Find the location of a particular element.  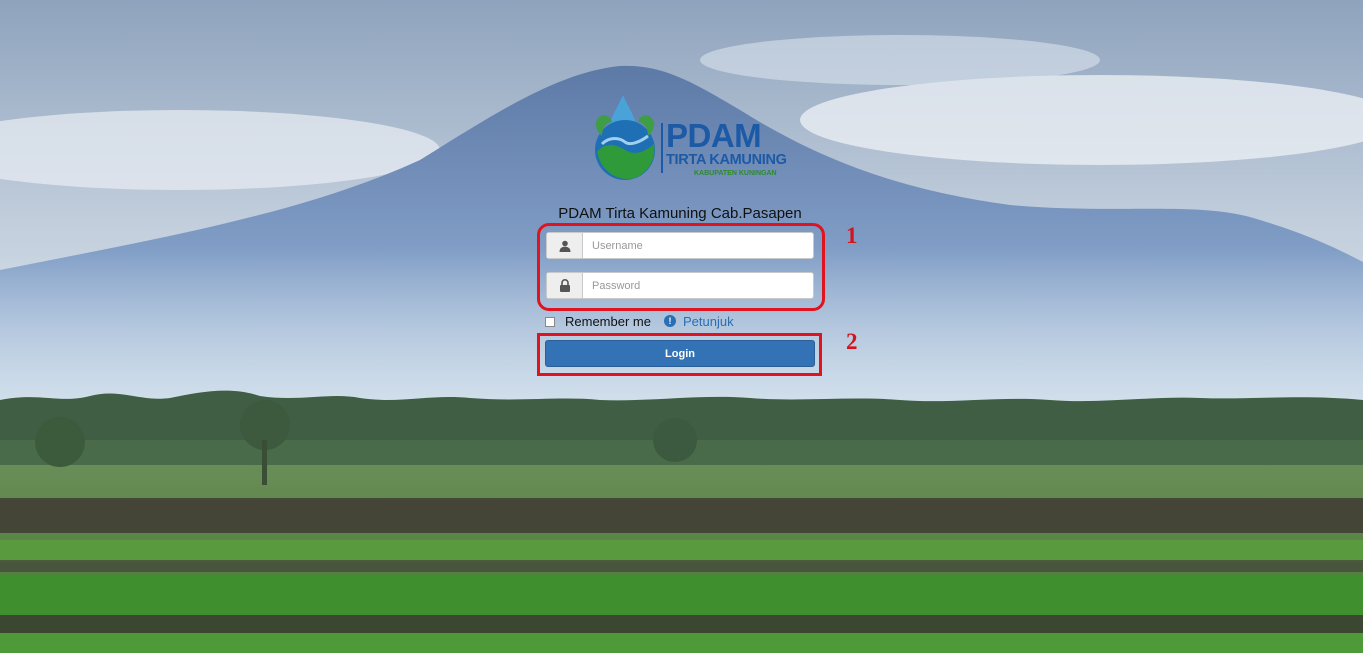

petunjuk-label: Petunjuk is located at coordinates (708, 321).